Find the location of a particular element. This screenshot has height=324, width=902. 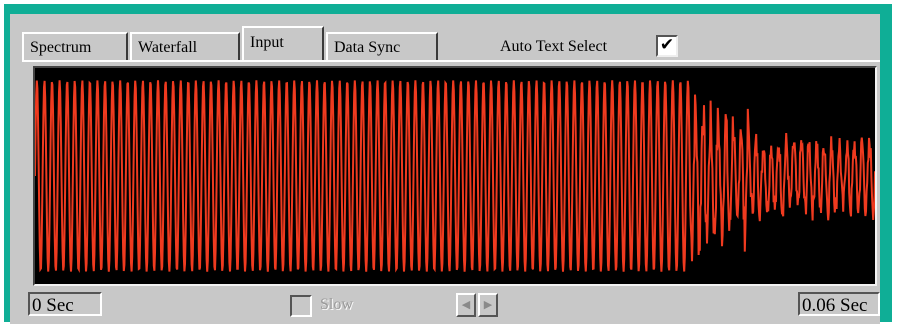

status-bar: 0 Sec Slow ◀ ▶ 0.06 Sec is located at coordinates (456, 304).